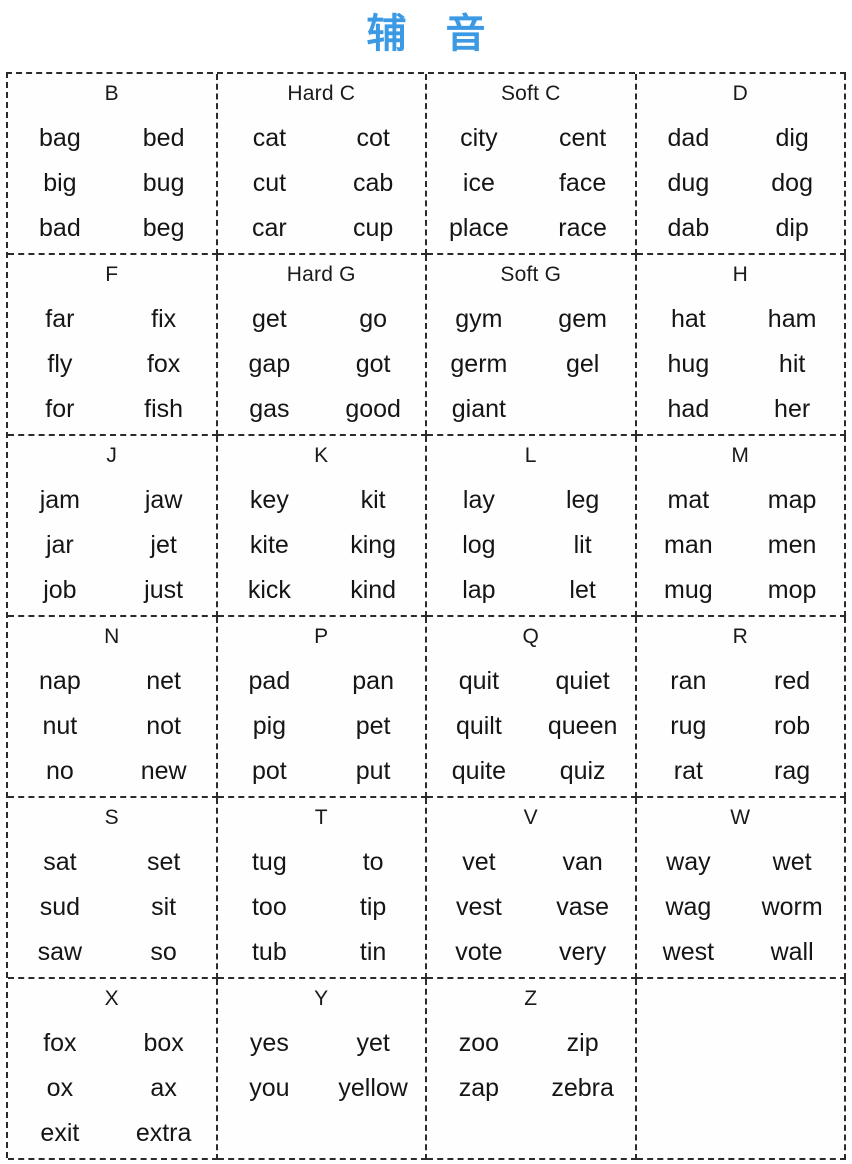 This screenshot has height=1164, width=852. What do you see at coordinates (688, 319) in the screenshot?
I see `word: hat` at bounding box center [688, 319].